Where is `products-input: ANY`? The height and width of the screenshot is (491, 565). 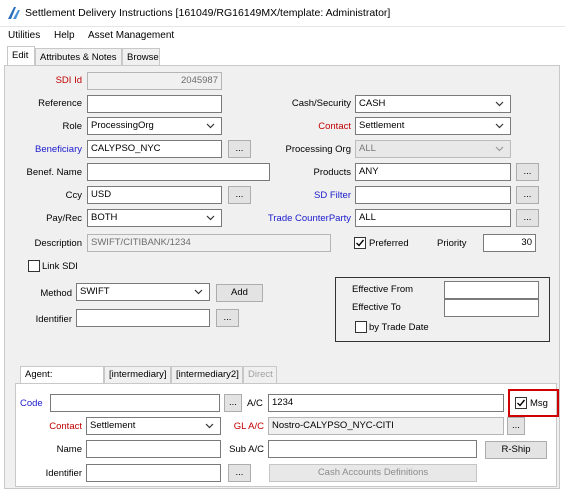 products-input: ANY is located at coordinates (433, 172).